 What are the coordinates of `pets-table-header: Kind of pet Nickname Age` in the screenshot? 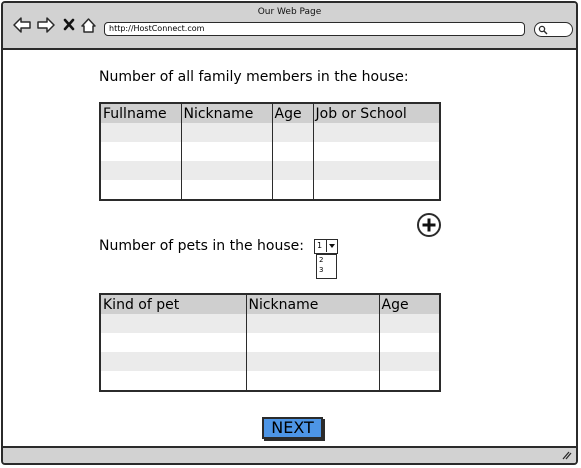 It's located at (270, 304).